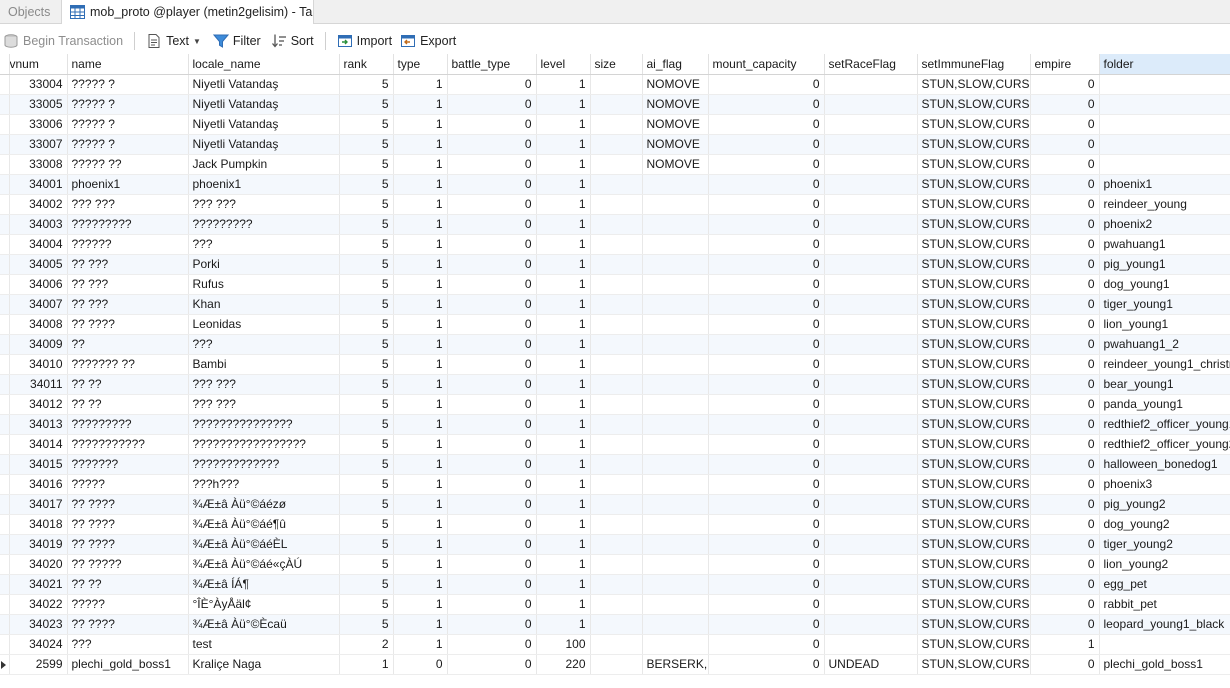 Image resolution: width=1230 pixels, height=688 pixels. I want to click on column-header-locale-name: locale_name, so click(264, 64).